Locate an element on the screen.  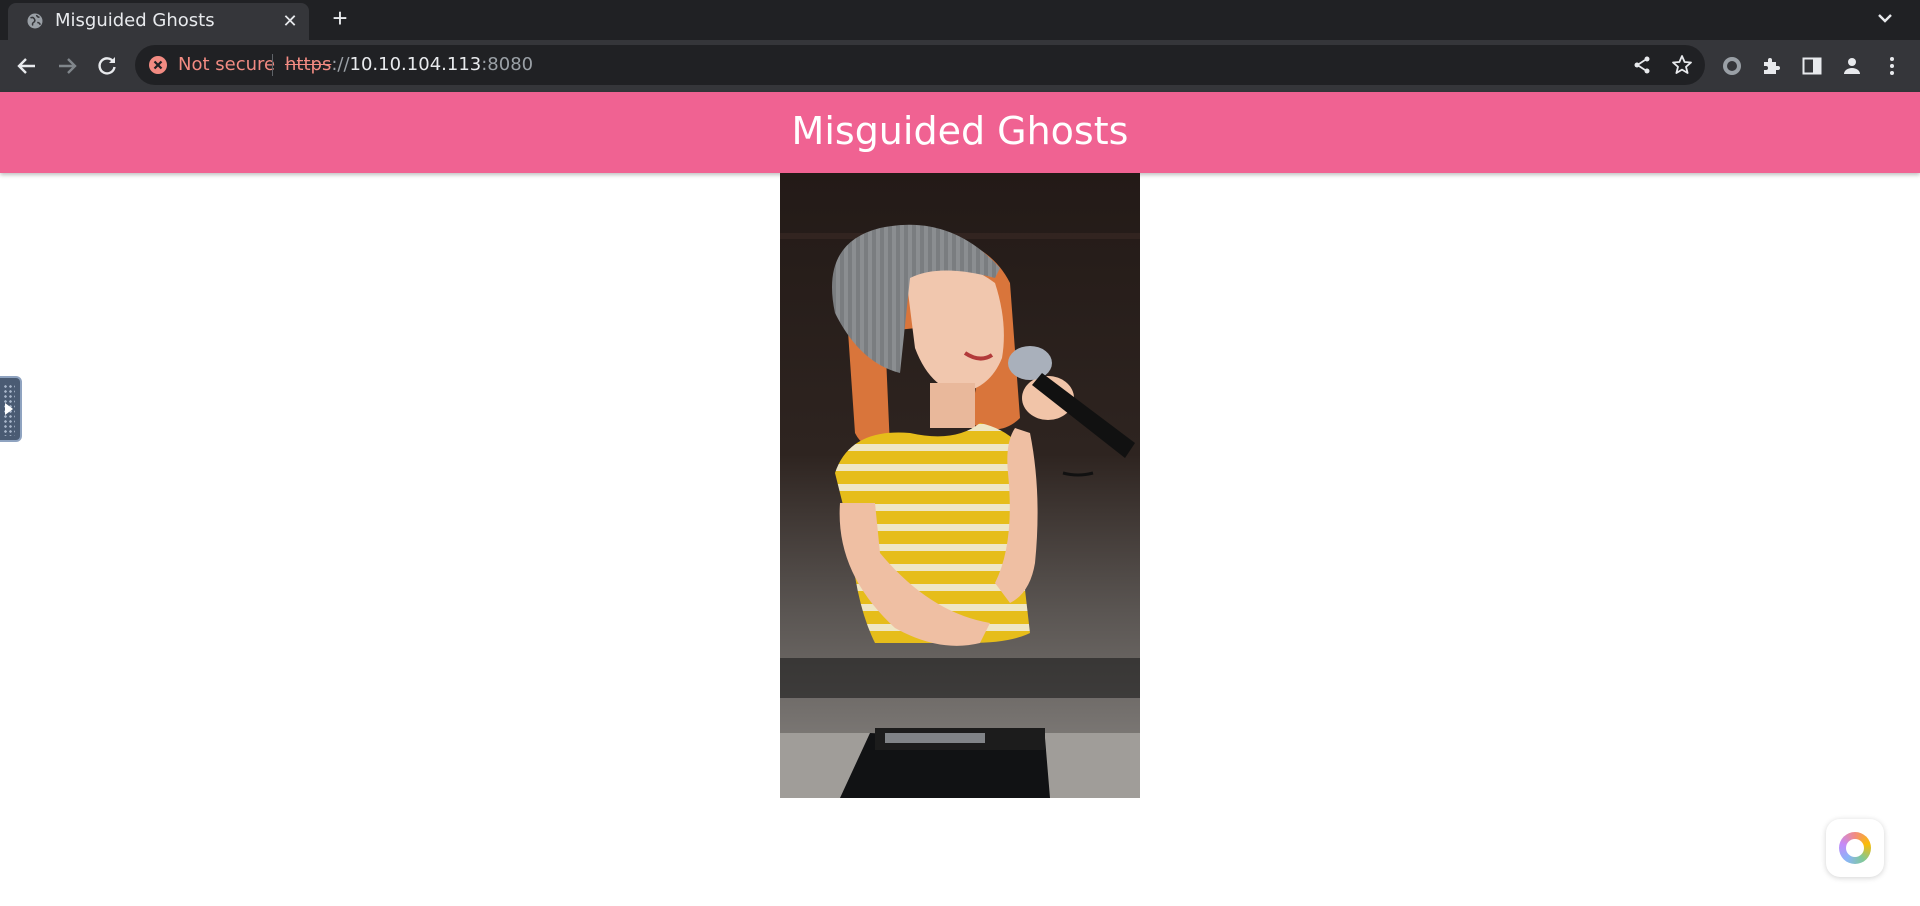
url-port: :8080 is located at coordinates (507, 64).